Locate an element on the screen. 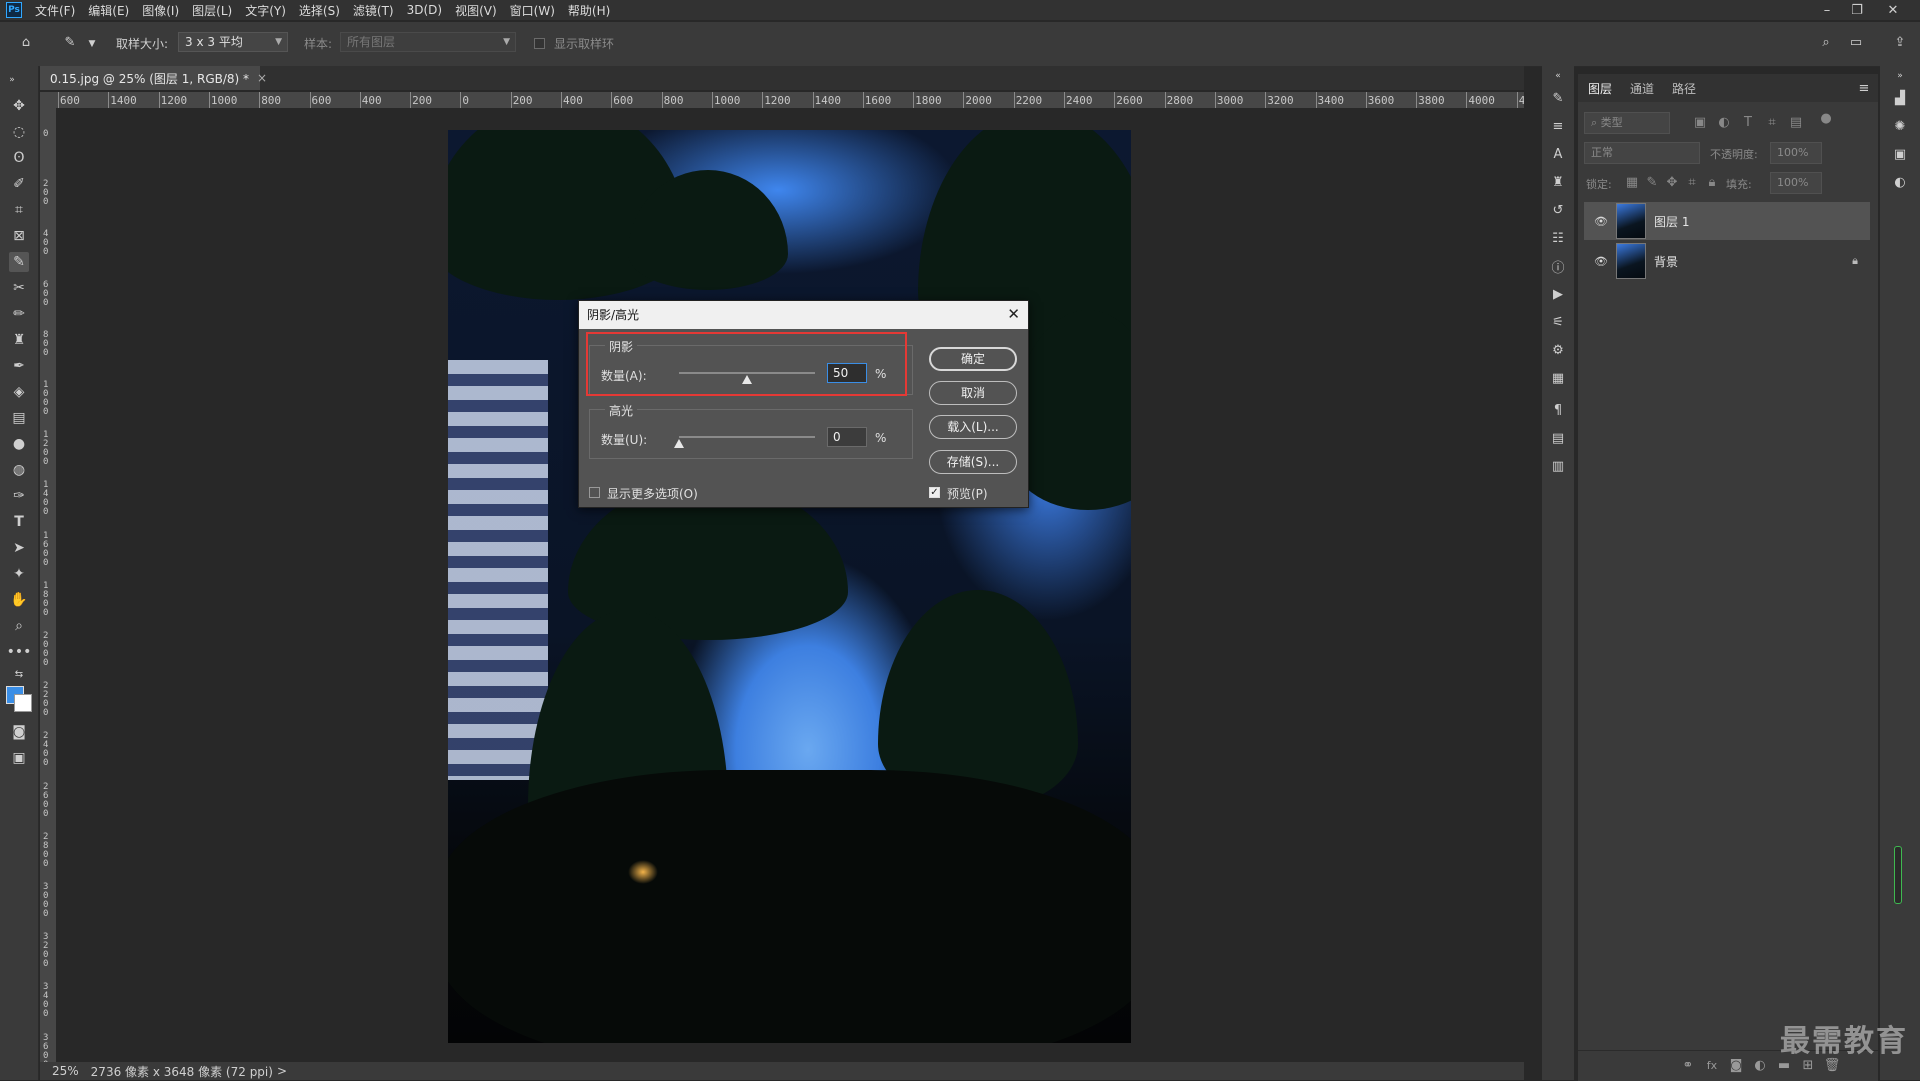  lock-position-icon: ✥ is located at coordinates (1672, 182).